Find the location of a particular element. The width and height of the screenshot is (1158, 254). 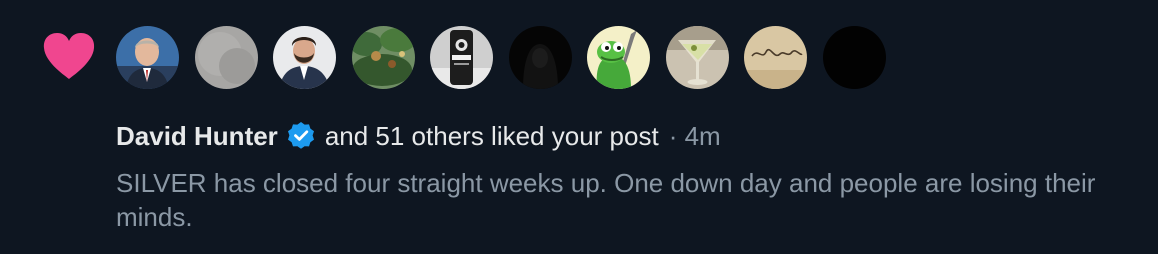

verified-badge-icon is located at coordinates (301, 136).